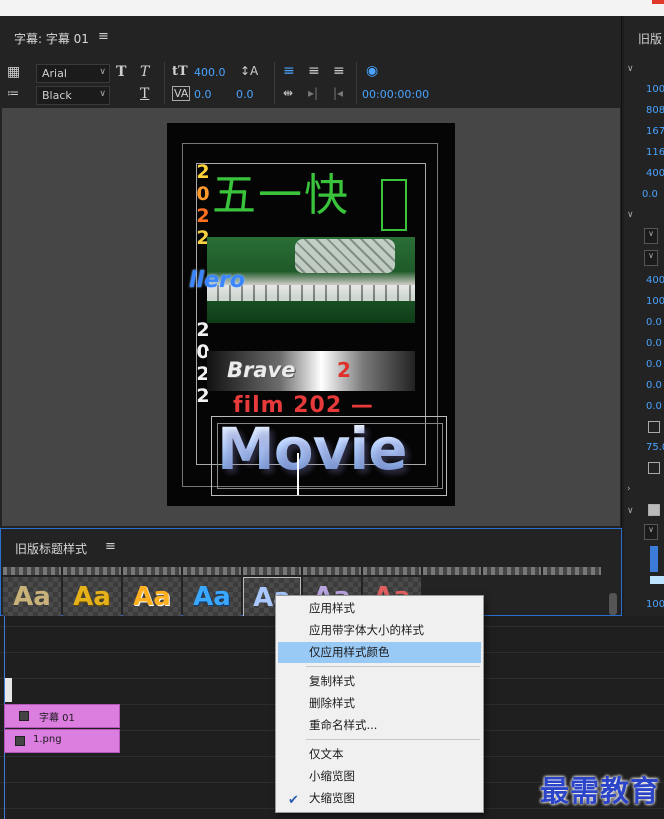 The height and width of the screenshot is (819, 664). What do you see at coordinates (281, 191) in the screenshot?
I see `headline-text: 五一快` at bounding box center [281, 191].